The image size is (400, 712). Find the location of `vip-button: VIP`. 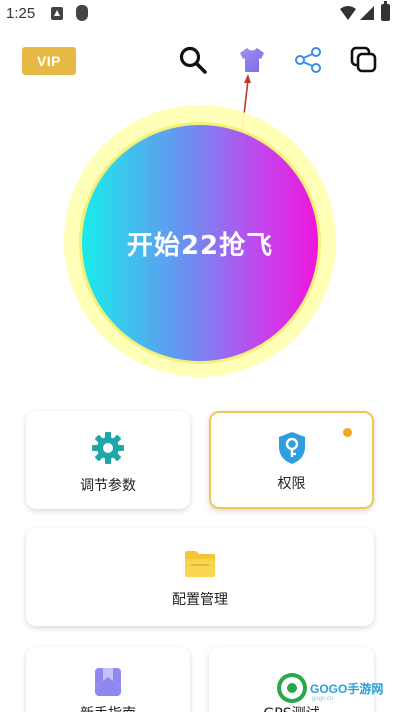

vip-button: VIP is located at coordinates (49, 61).